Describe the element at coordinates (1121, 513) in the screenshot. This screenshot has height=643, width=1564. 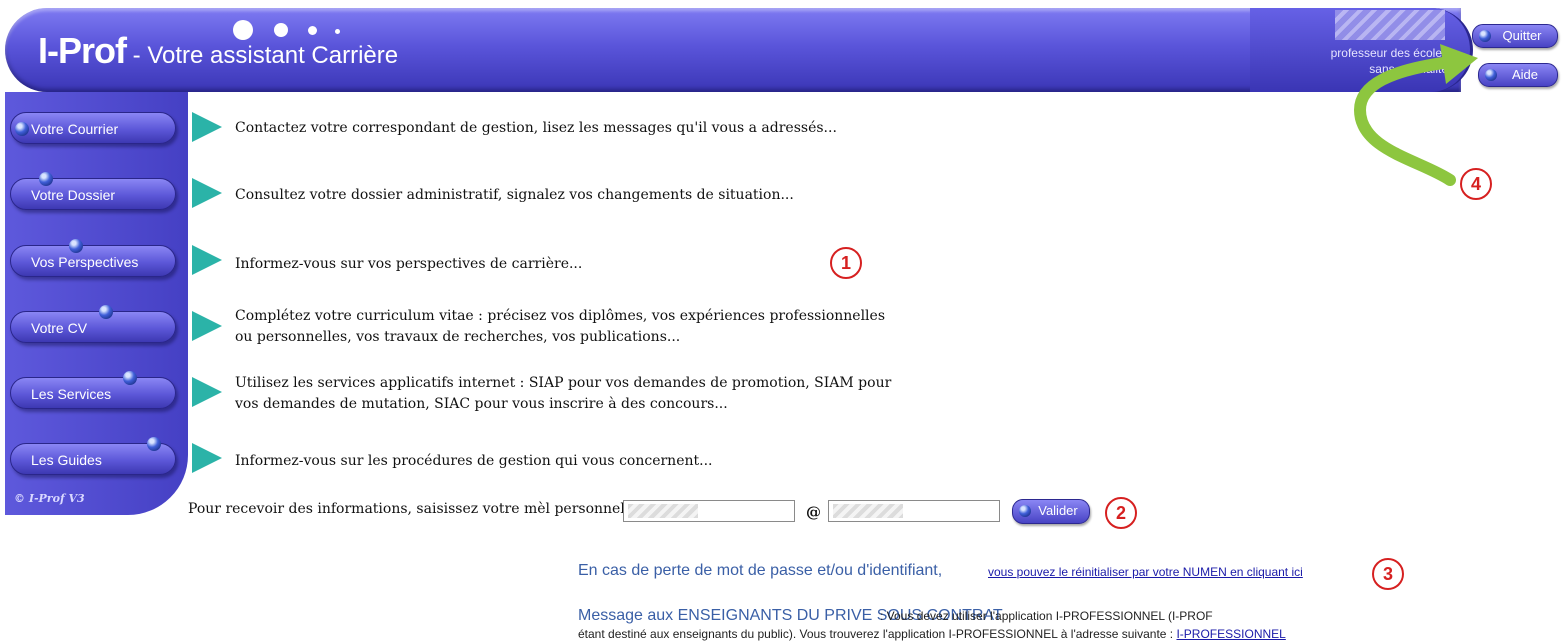
I see `annotation-marker-2: 2` at that location.